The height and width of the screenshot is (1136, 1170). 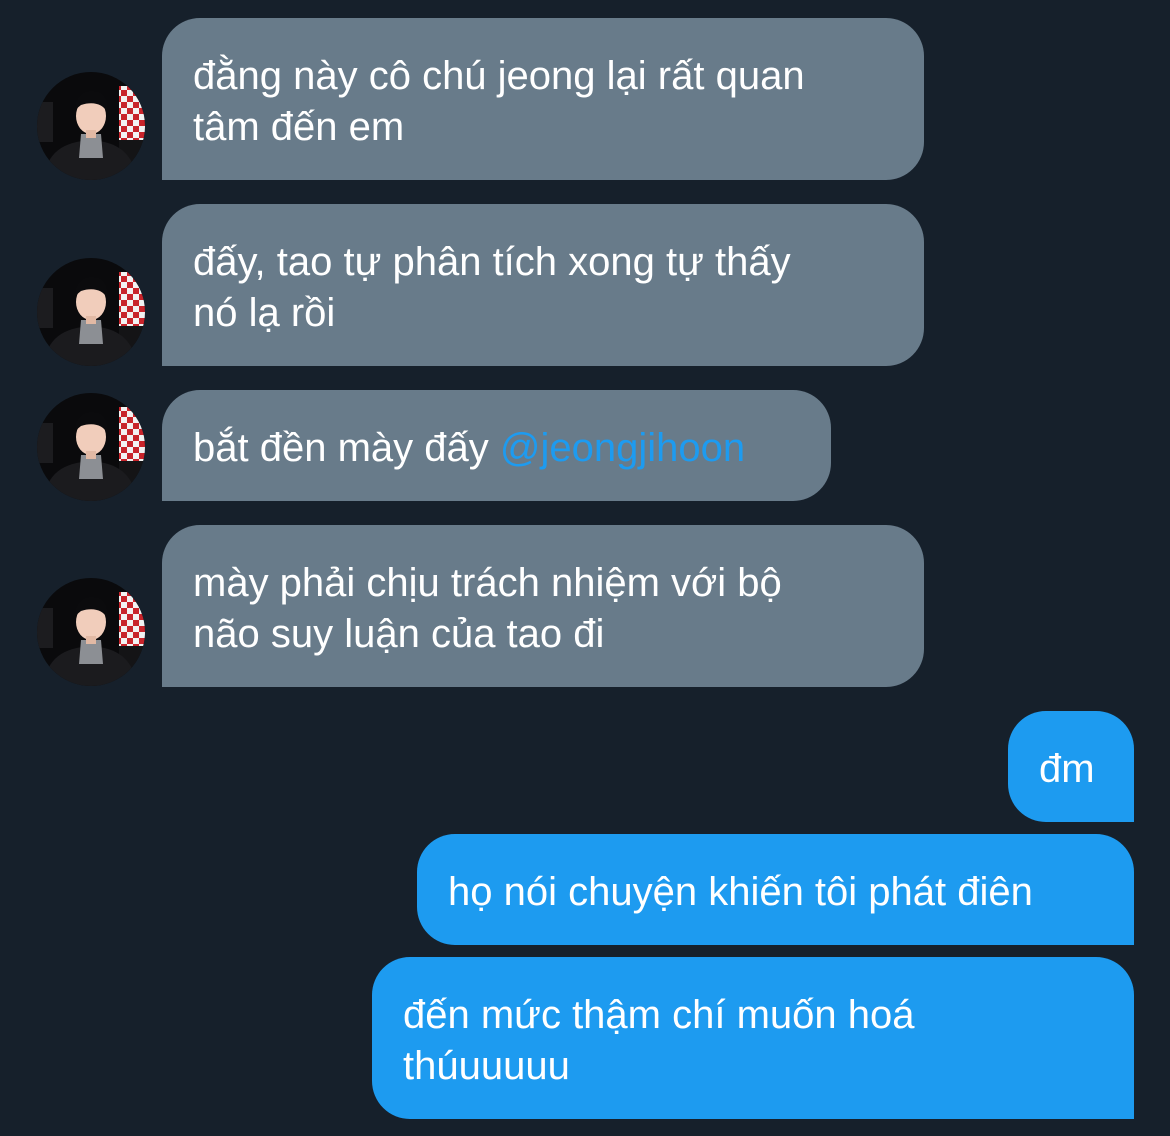 What do you see at coordinates (659, 1015) in the screenshot?
I see `message-line: đến mức thậm chí muốn hoá` at bounding box center [659, 1015].